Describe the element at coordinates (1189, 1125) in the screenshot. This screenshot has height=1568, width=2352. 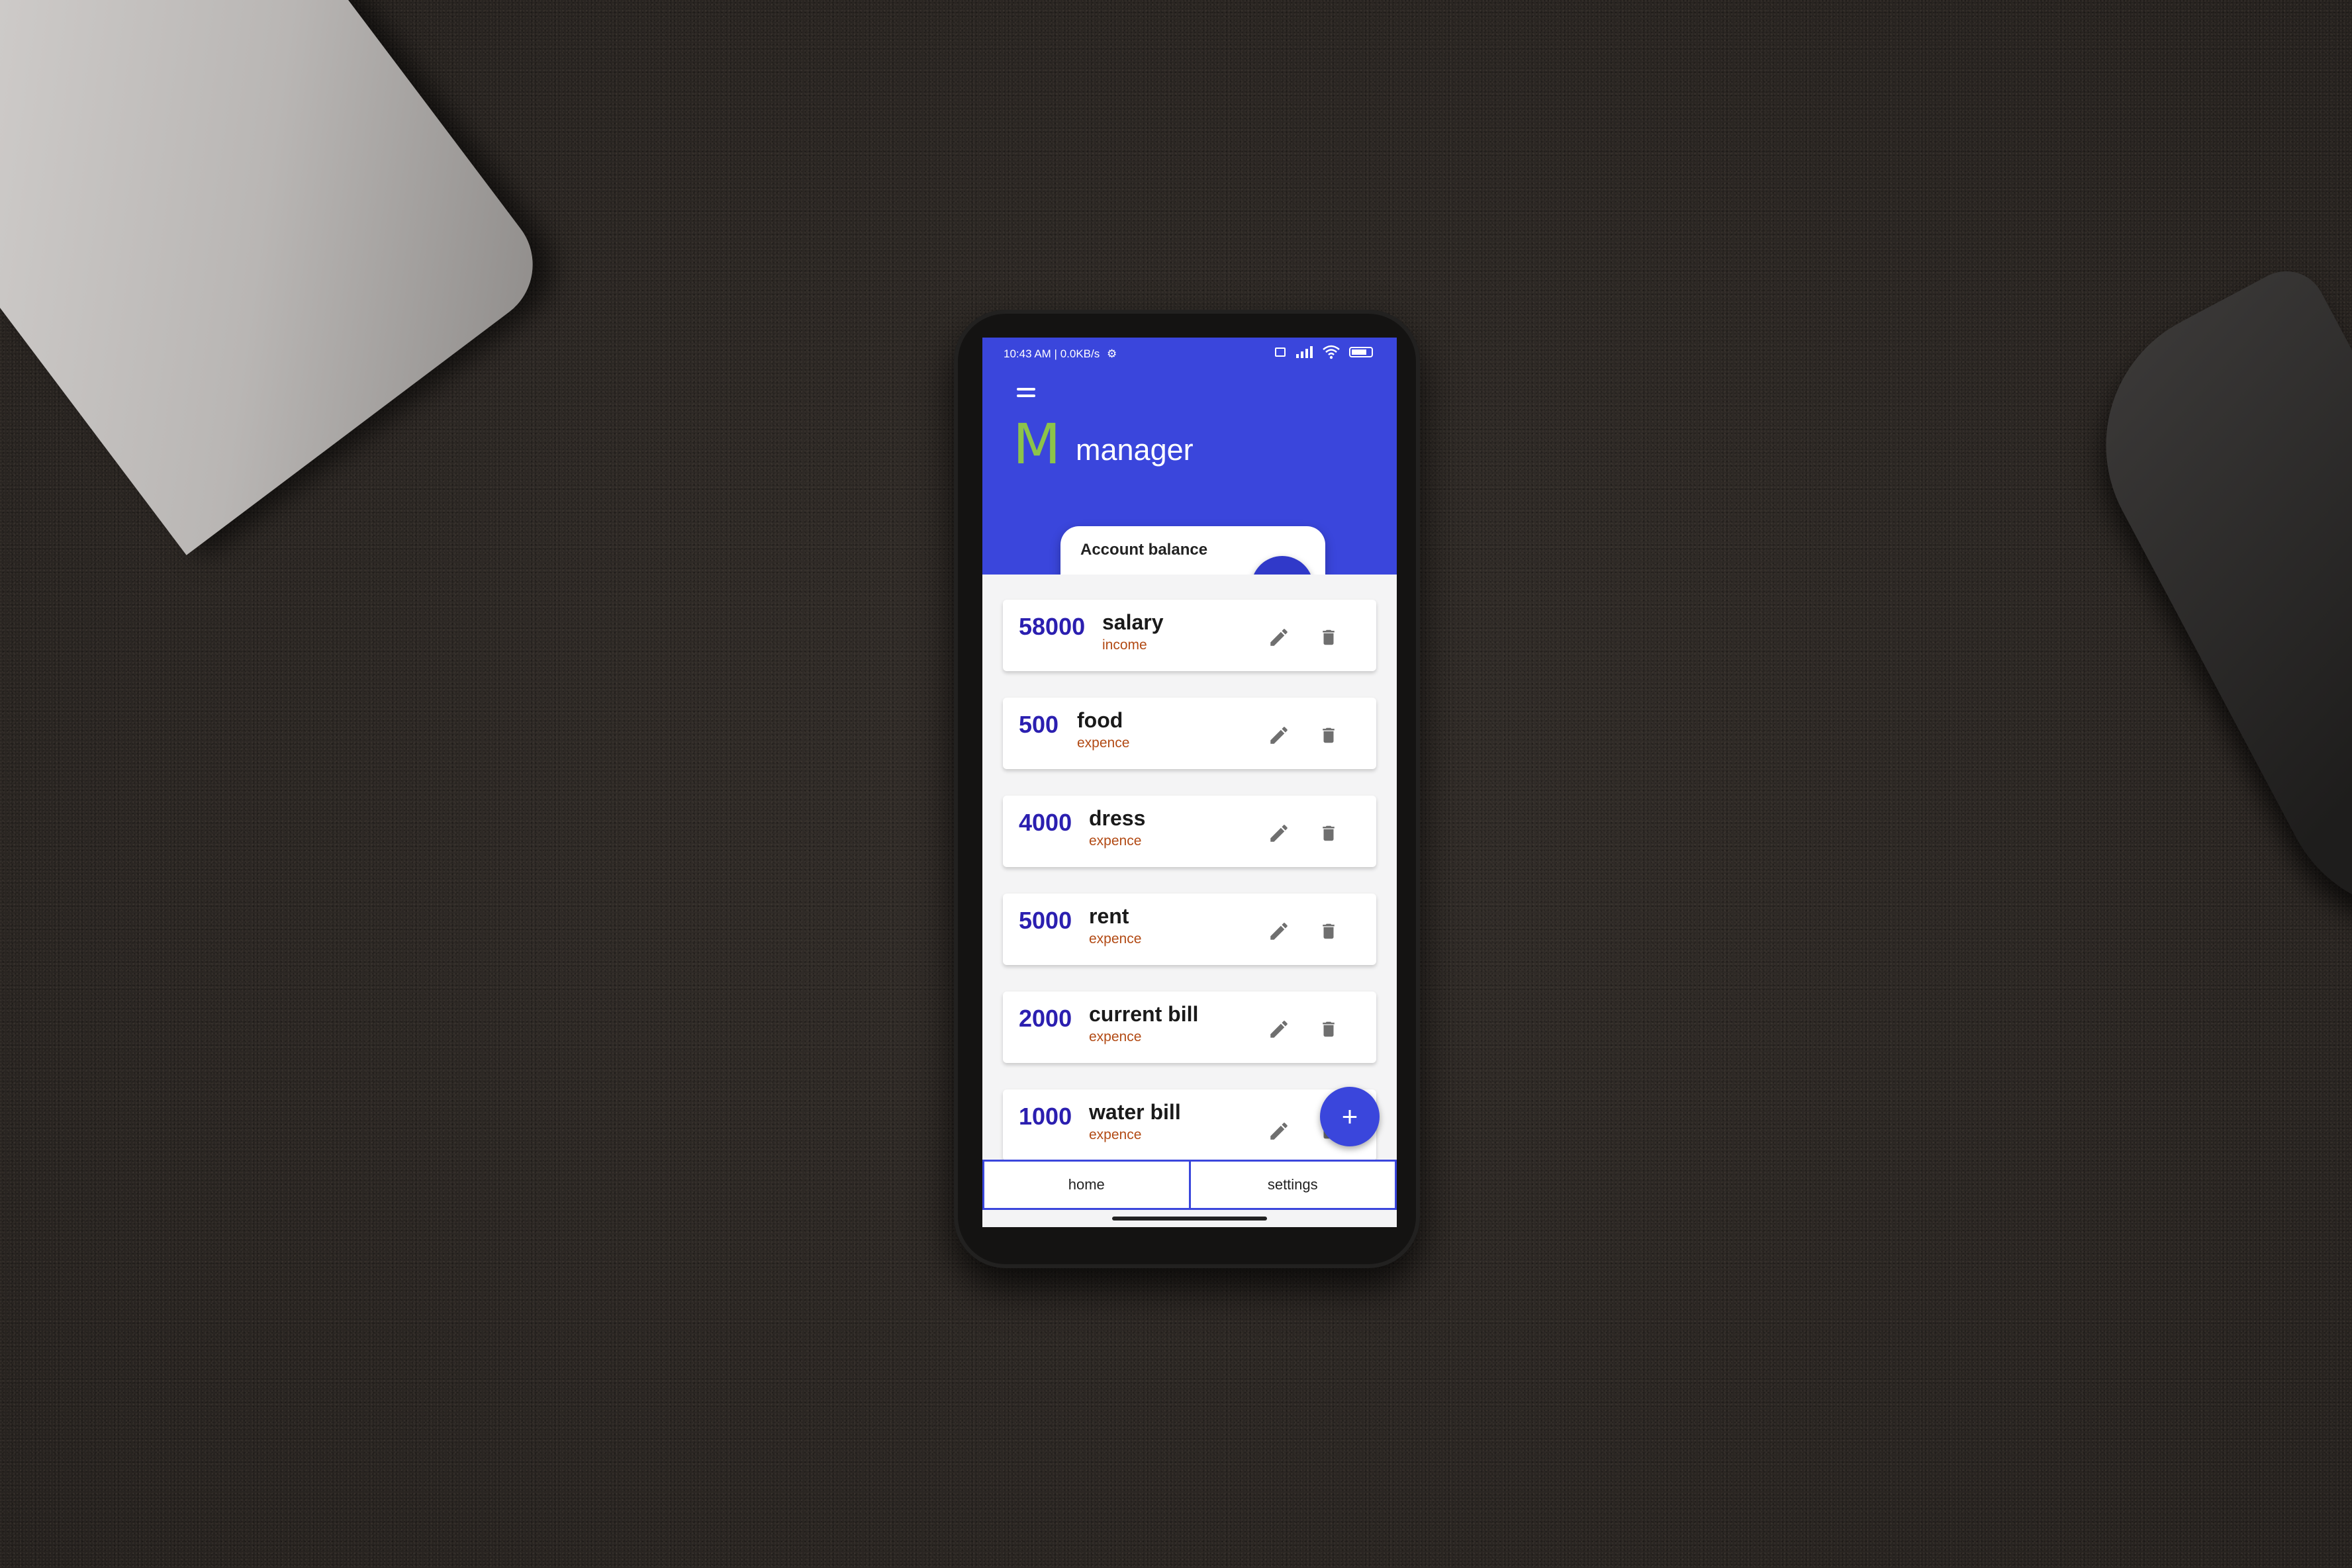
I see `transaction-card: 1000 water bill expence` at that location.